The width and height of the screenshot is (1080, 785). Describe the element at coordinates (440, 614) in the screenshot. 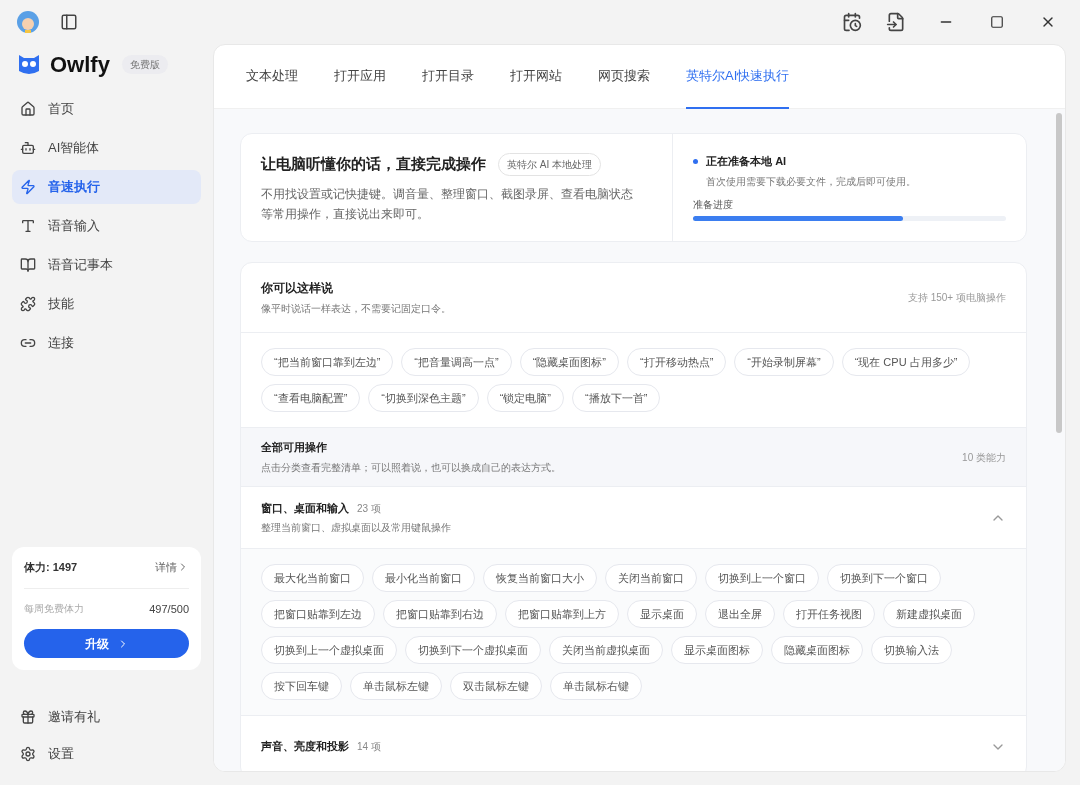

I see `action-chip: 把窗口贴靠到右边` at that location.